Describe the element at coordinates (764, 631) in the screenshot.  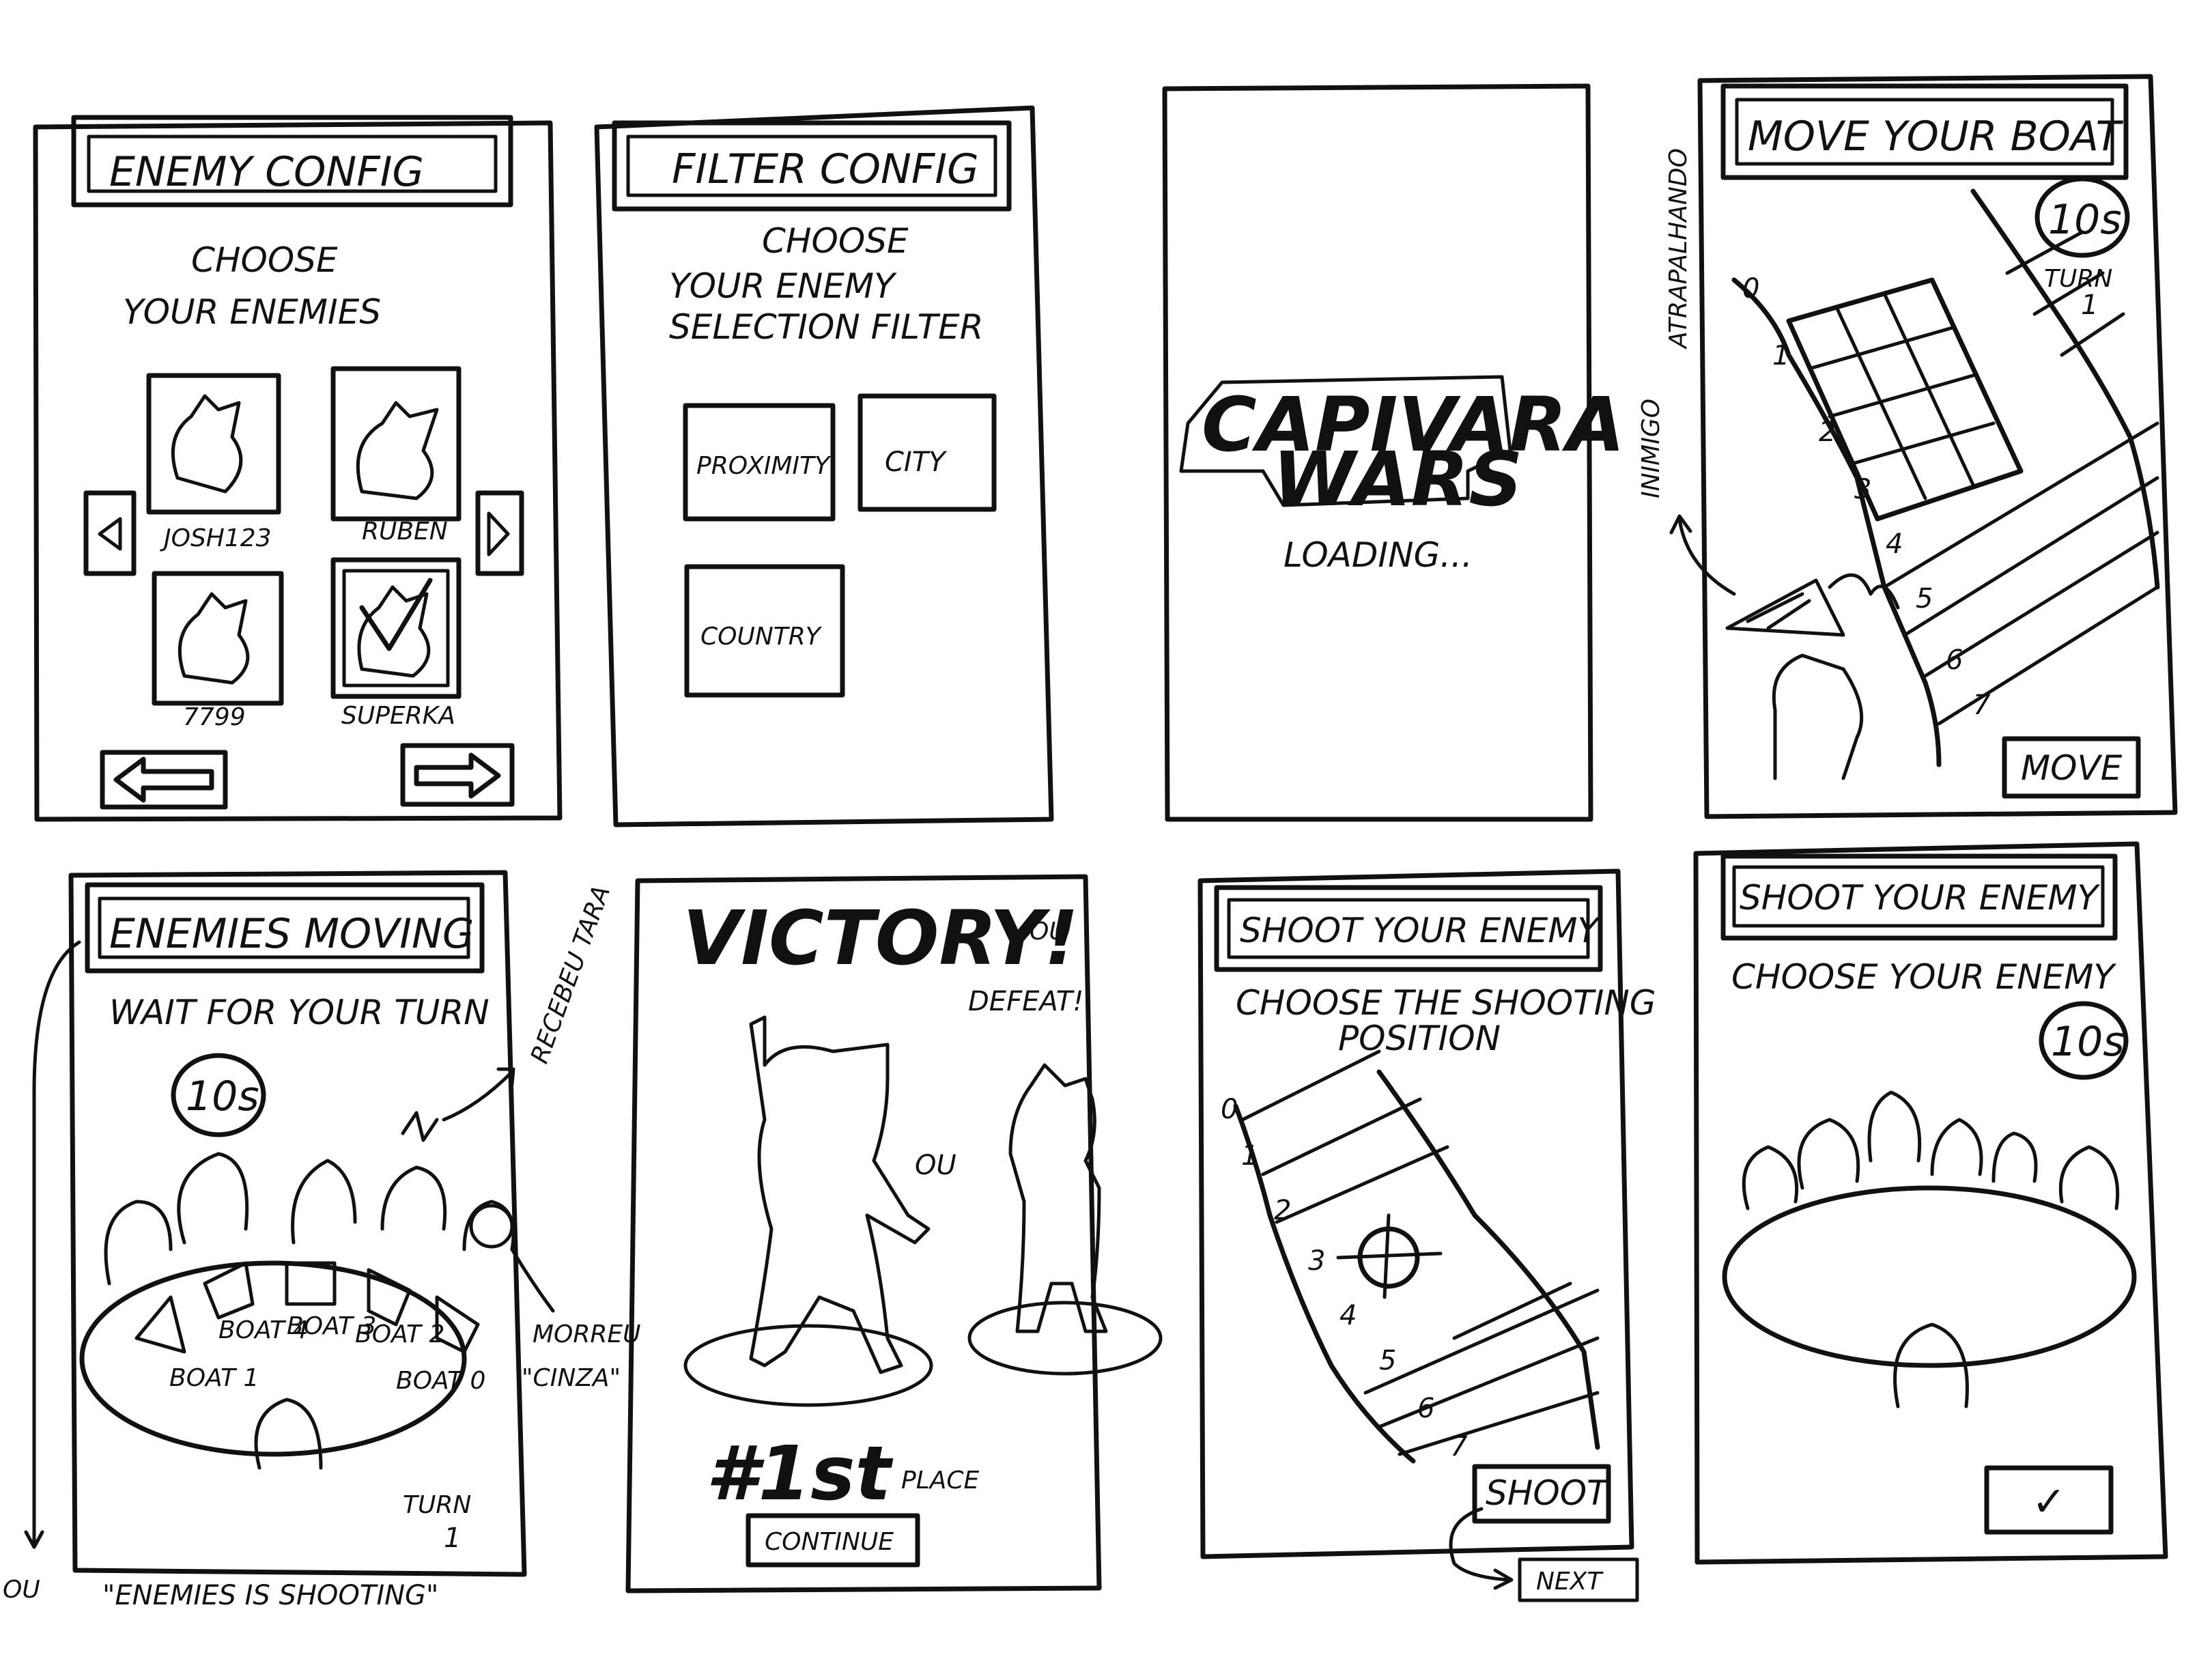
I see `filter-option-country: COUNTRY` at that location.